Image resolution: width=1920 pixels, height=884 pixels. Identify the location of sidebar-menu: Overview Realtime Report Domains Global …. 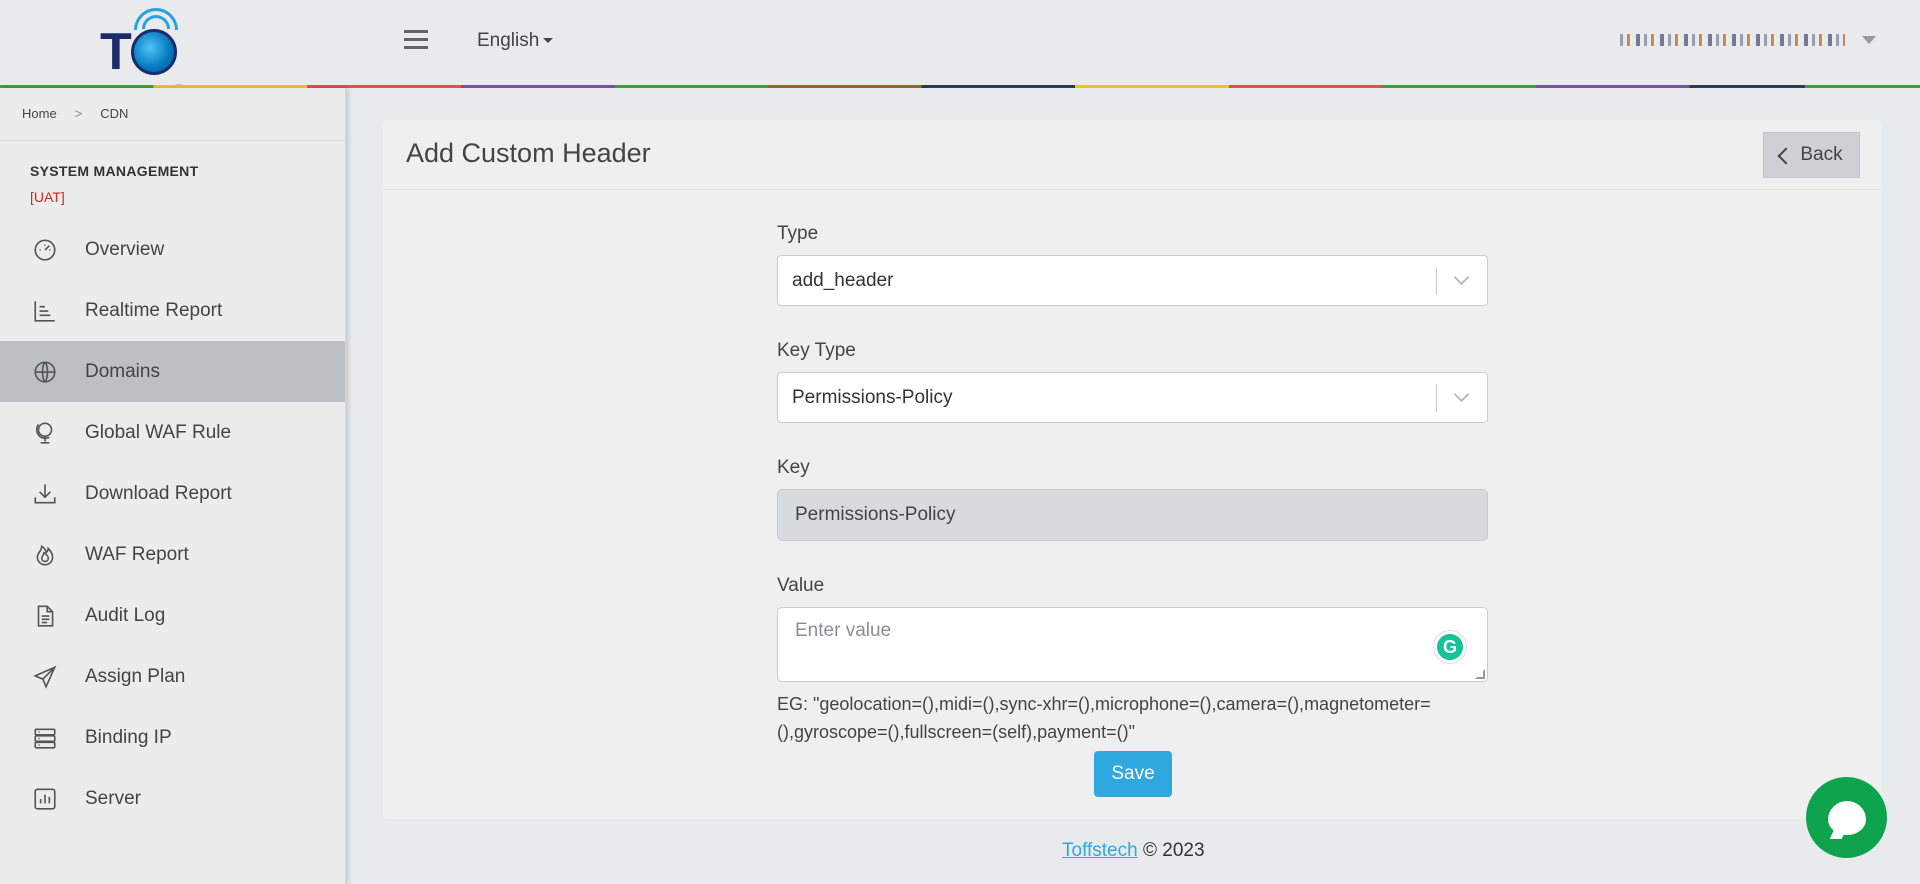
(172, 524).